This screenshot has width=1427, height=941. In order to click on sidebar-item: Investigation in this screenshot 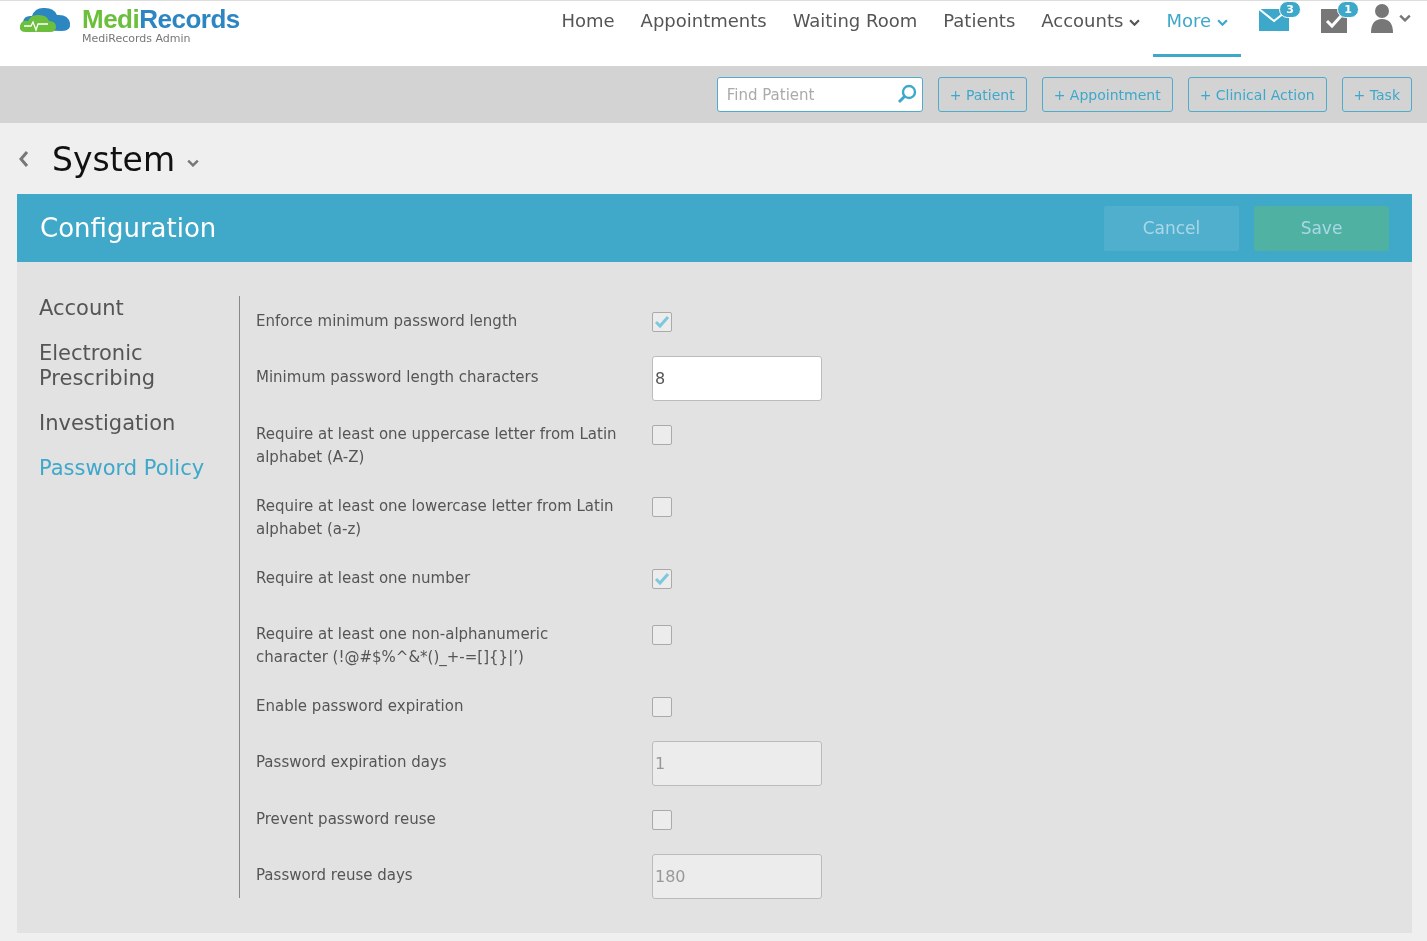, I will do `click(134, 423)`.